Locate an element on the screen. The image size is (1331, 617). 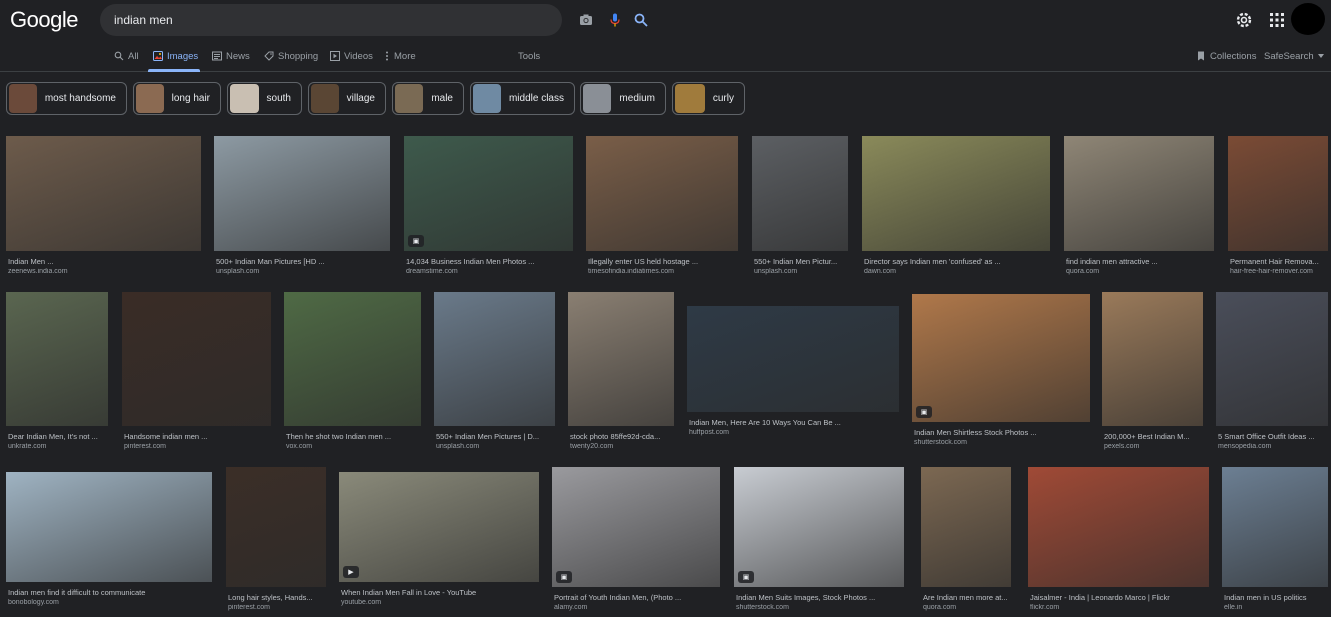
chip-south: south is located at coordinates (264, 98).